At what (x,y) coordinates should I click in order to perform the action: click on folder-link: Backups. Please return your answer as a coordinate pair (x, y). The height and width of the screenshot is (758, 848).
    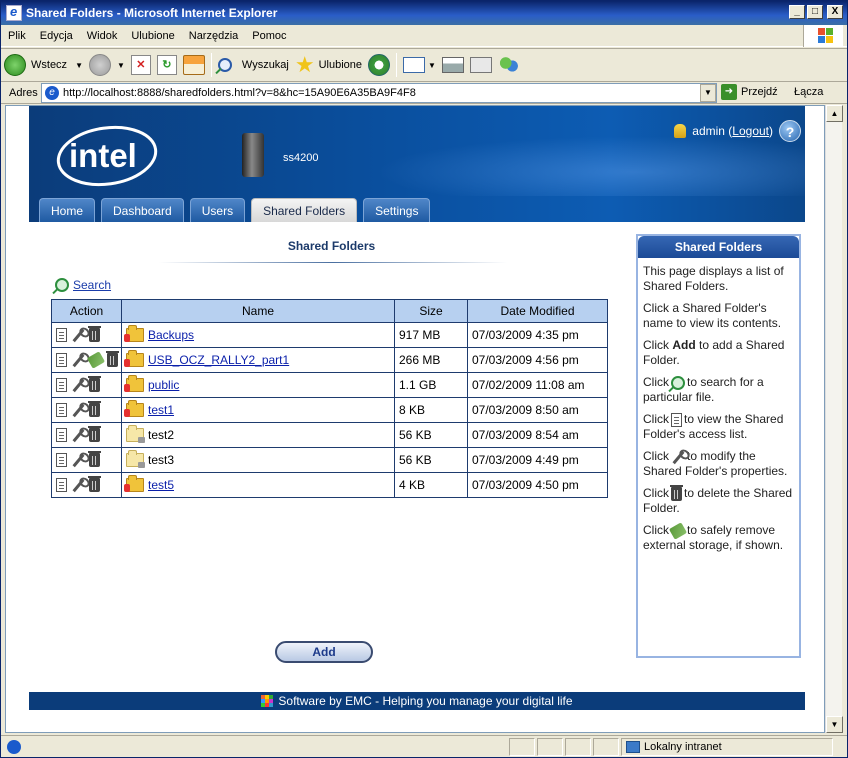
    Looking at the image, I should click on (171, 335).